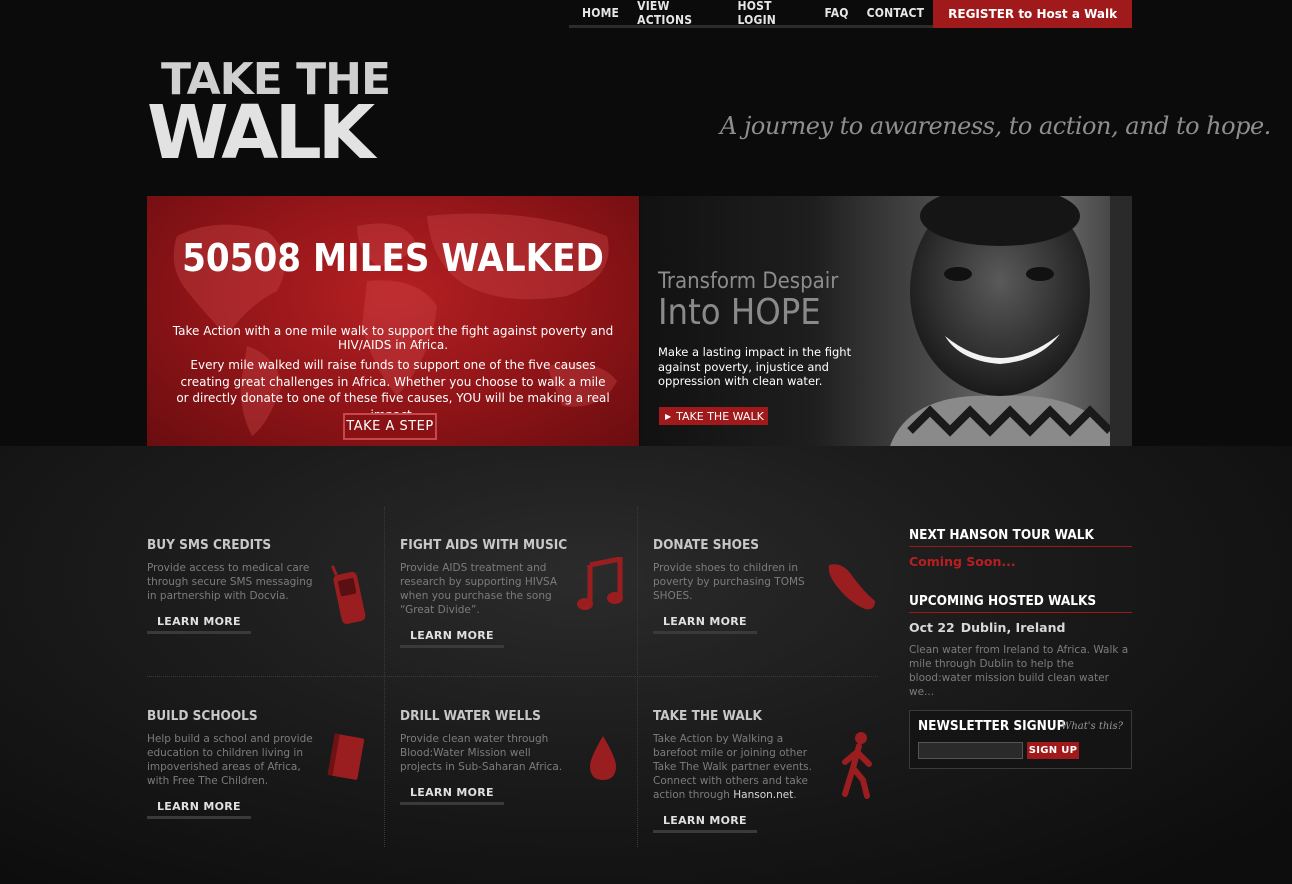 The height and width of the screenshot is (884, 1292). I want to click on walking-person-icon, so click(857, 765).